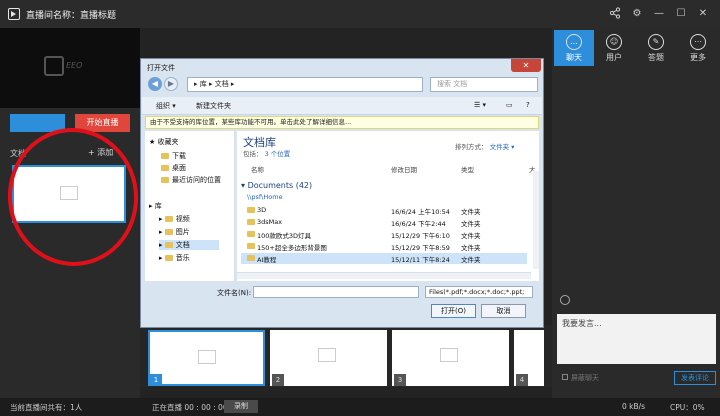 The height and width of the screenshot is (416, 720). I want to click on nav-favorites: ★ 收藏夹, so click(164, 142).